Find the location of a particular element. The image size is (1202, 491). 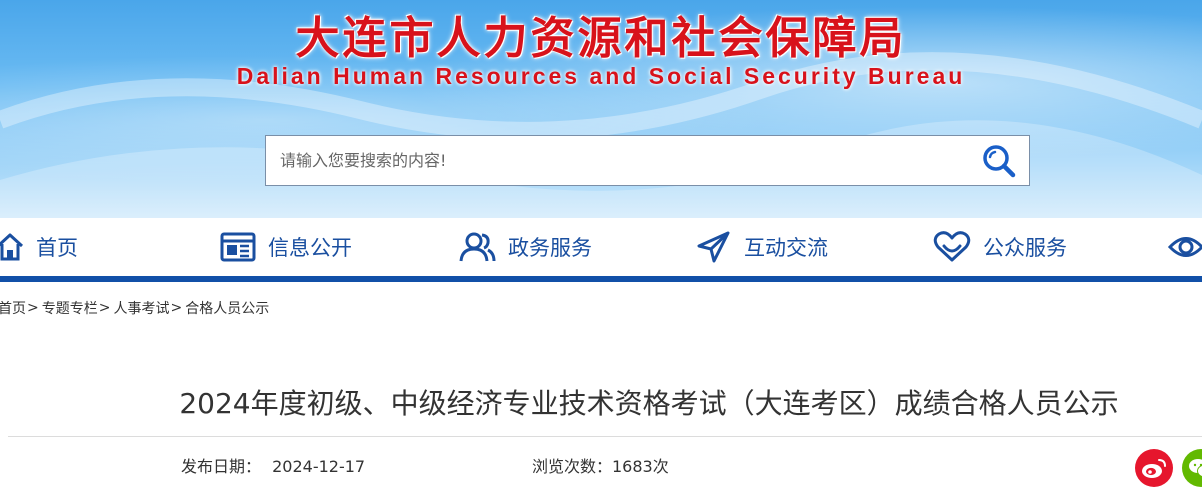

nav-item-government-services: 政务服务 is located at coordinates (525, 247).